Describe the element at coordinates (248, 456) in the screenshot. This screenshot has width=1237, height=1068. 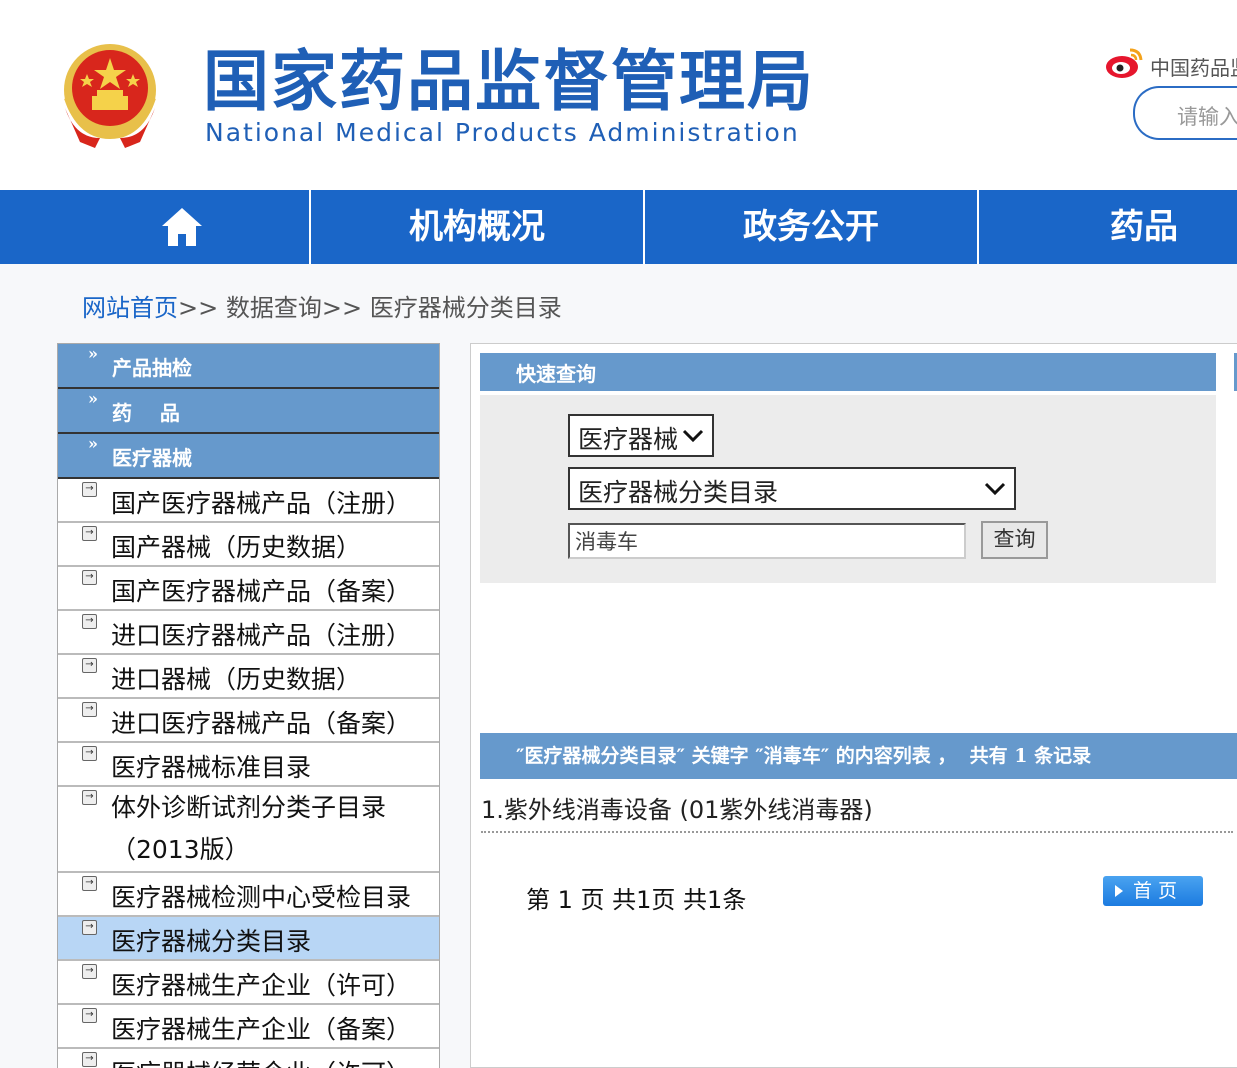
I see `sidebar-head-medical-devices: » 医疗器械` at that location.